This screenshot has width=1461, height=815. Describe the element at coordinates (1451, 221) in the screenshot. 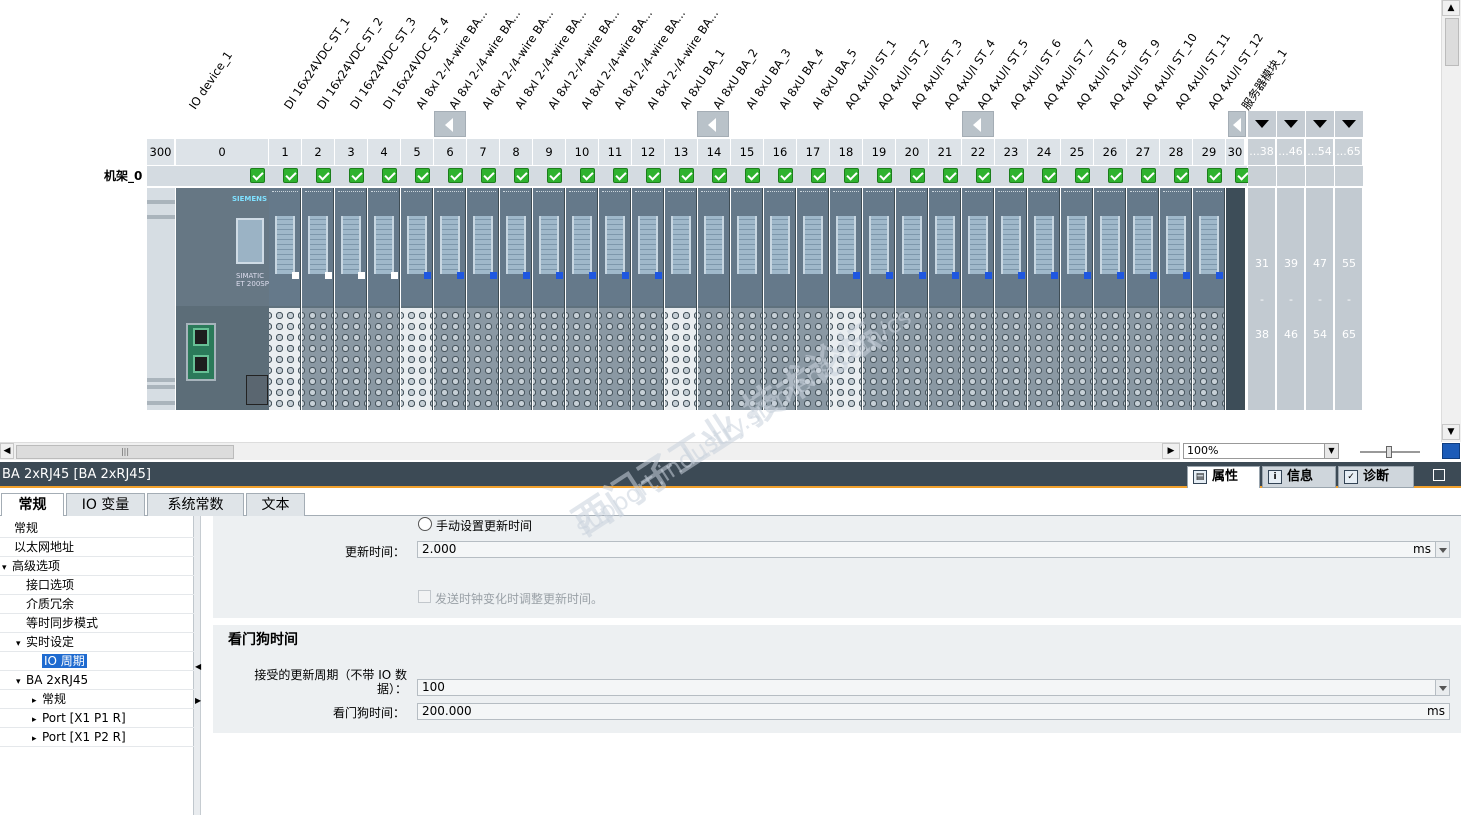

I see `vertical-scrollbar: ▲ ▼` at that location.